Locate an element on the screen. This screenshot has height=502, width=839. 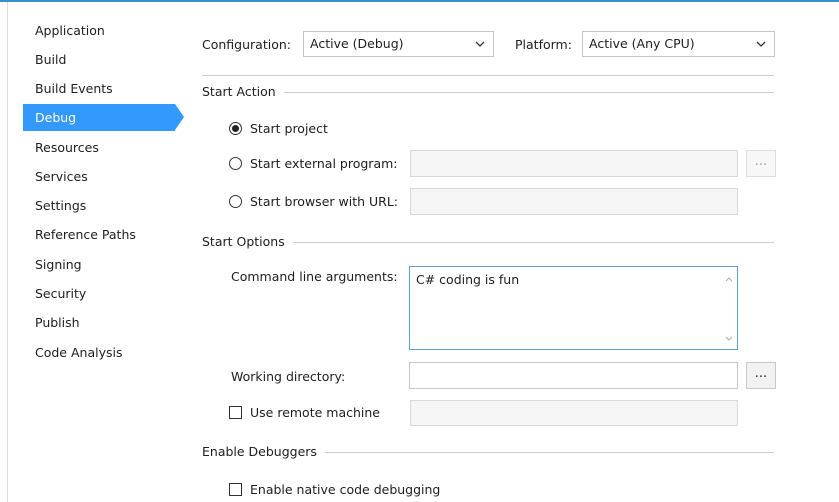
platform-dropdown: Active (Any CPU) is located at coordinates (678, 44).